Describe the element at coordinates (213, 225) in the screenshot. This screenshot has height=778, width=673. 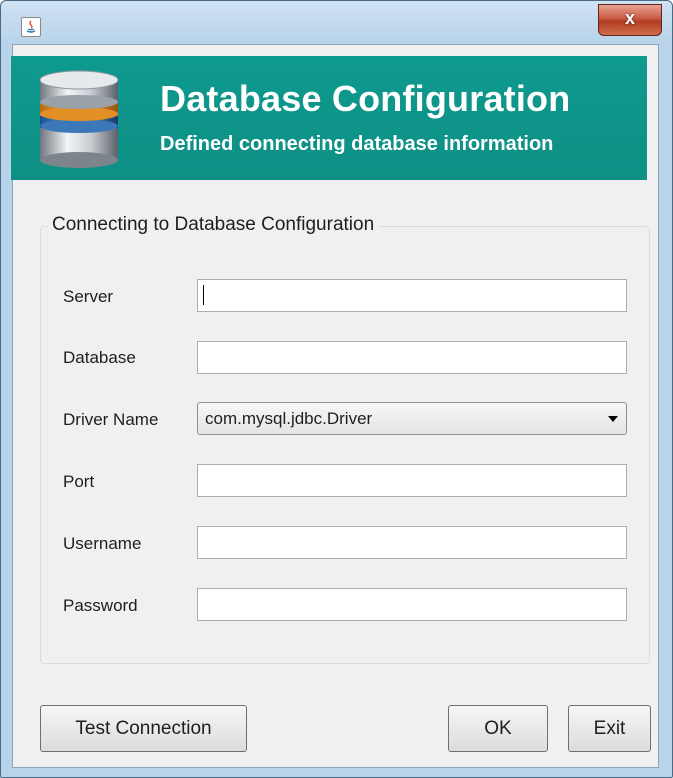
I see `group-title: Connecting to Database Configuration` at that location.